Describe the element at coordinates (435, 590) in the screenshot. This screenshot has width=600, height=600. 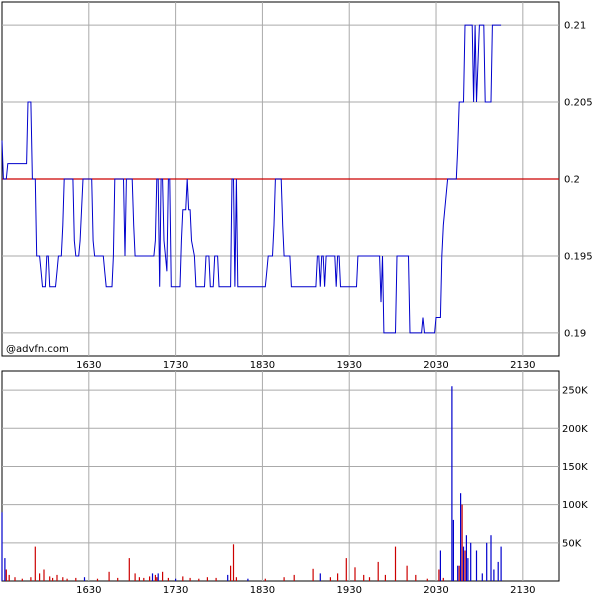
I see `volume-x-tick-label: 2030` at that location.